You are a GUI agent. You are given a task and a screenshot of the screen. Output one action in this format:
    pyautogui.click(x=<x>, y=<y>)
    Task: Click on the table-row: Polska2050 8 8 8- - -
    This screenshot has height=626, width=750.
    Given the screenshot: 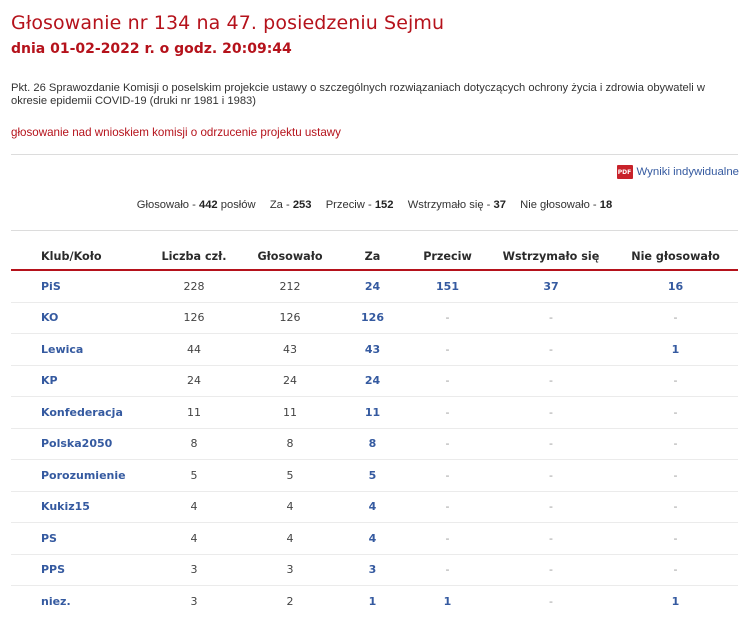 What is the action you would take?
    pyautogui.click(x=374, y=444)
    